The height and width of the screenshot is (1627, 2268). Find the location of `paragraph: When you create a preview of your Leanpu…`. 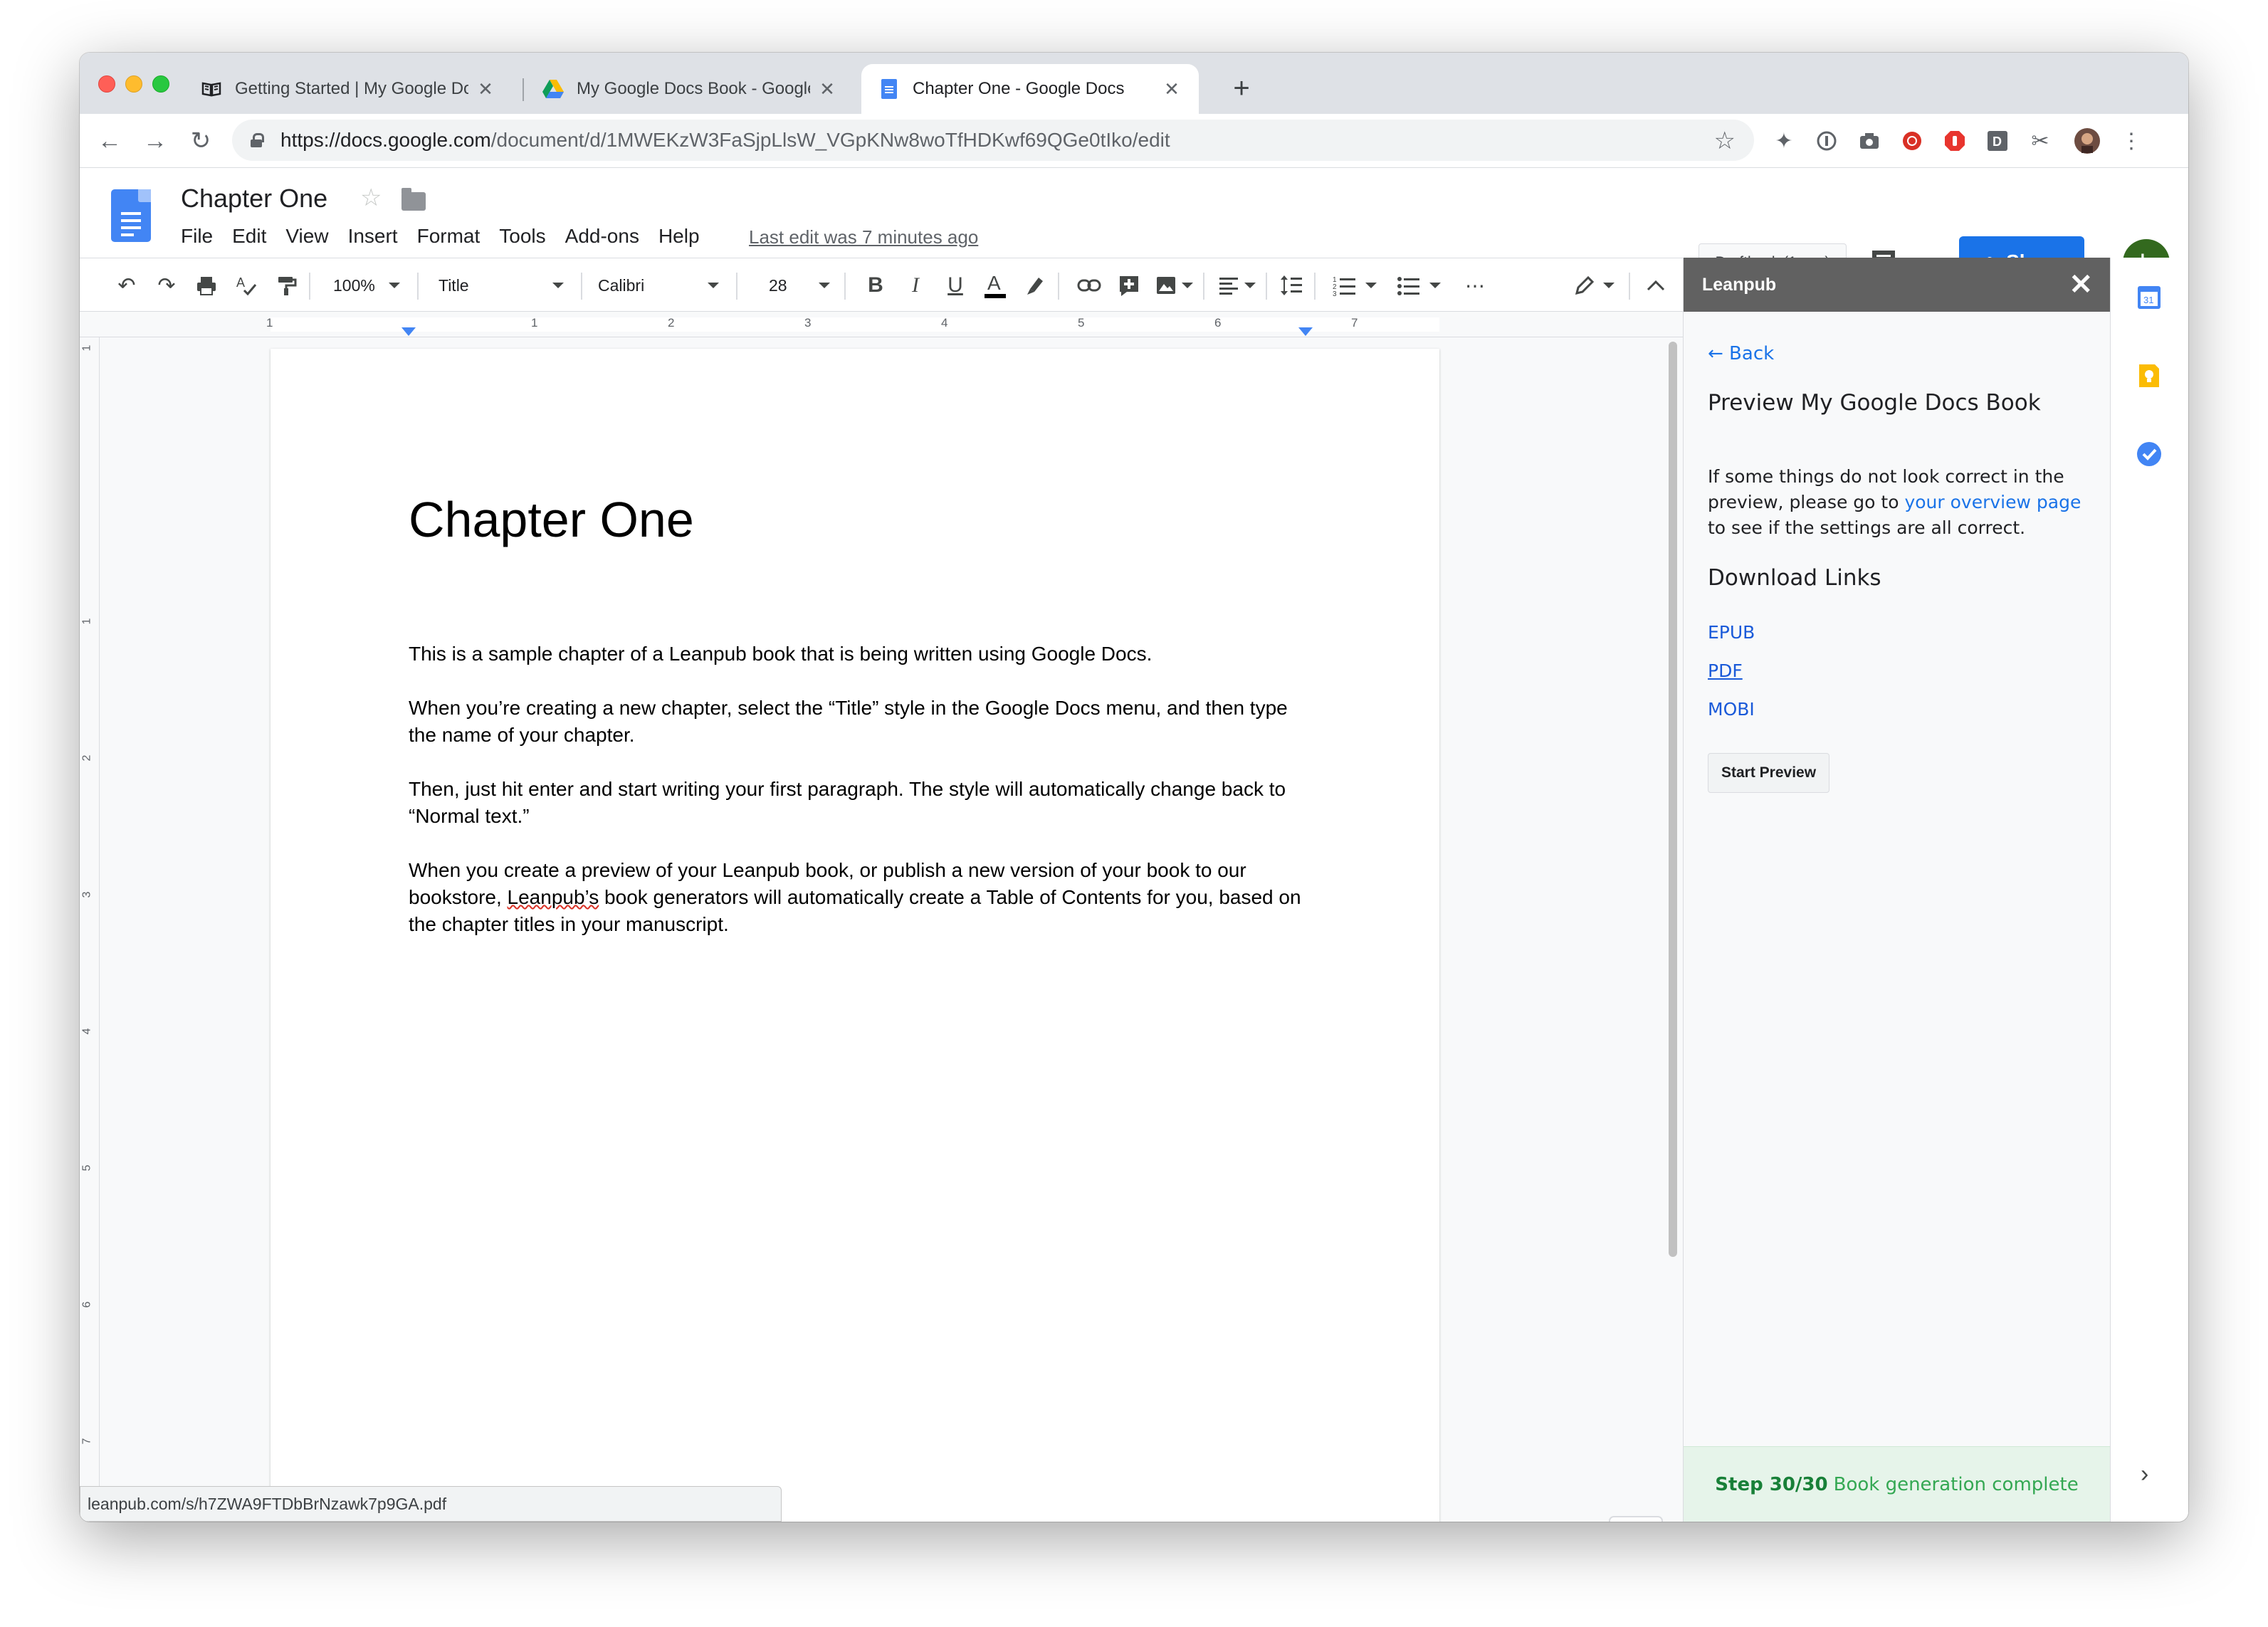

paragraph: When you create a preview of your Leanpu… is located at coordinates (857, 898).